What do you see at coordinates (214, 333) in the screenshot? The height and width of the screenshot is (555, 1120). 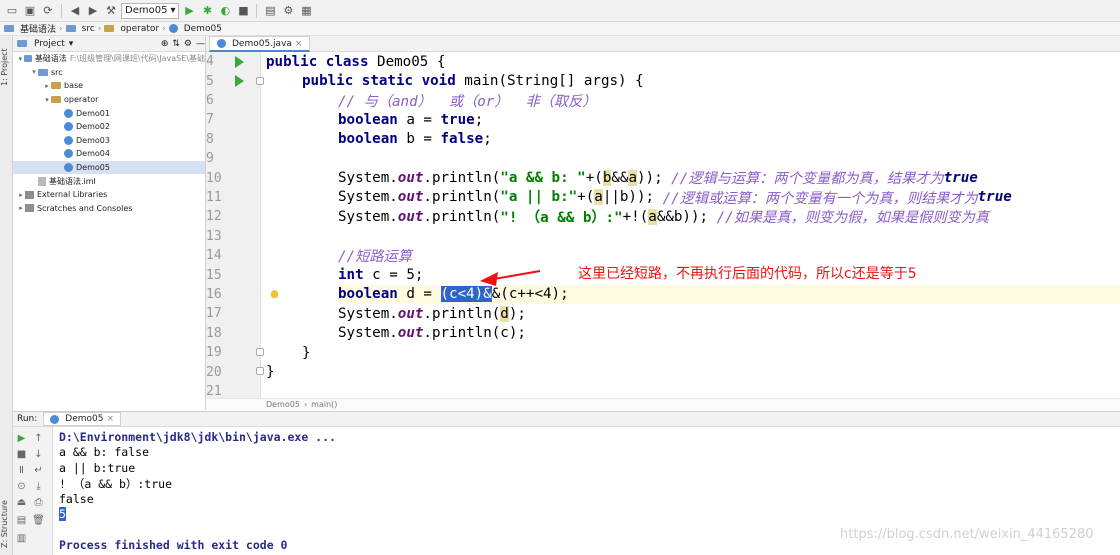 I see `line-number: 18` at bounding box center [214, 333].